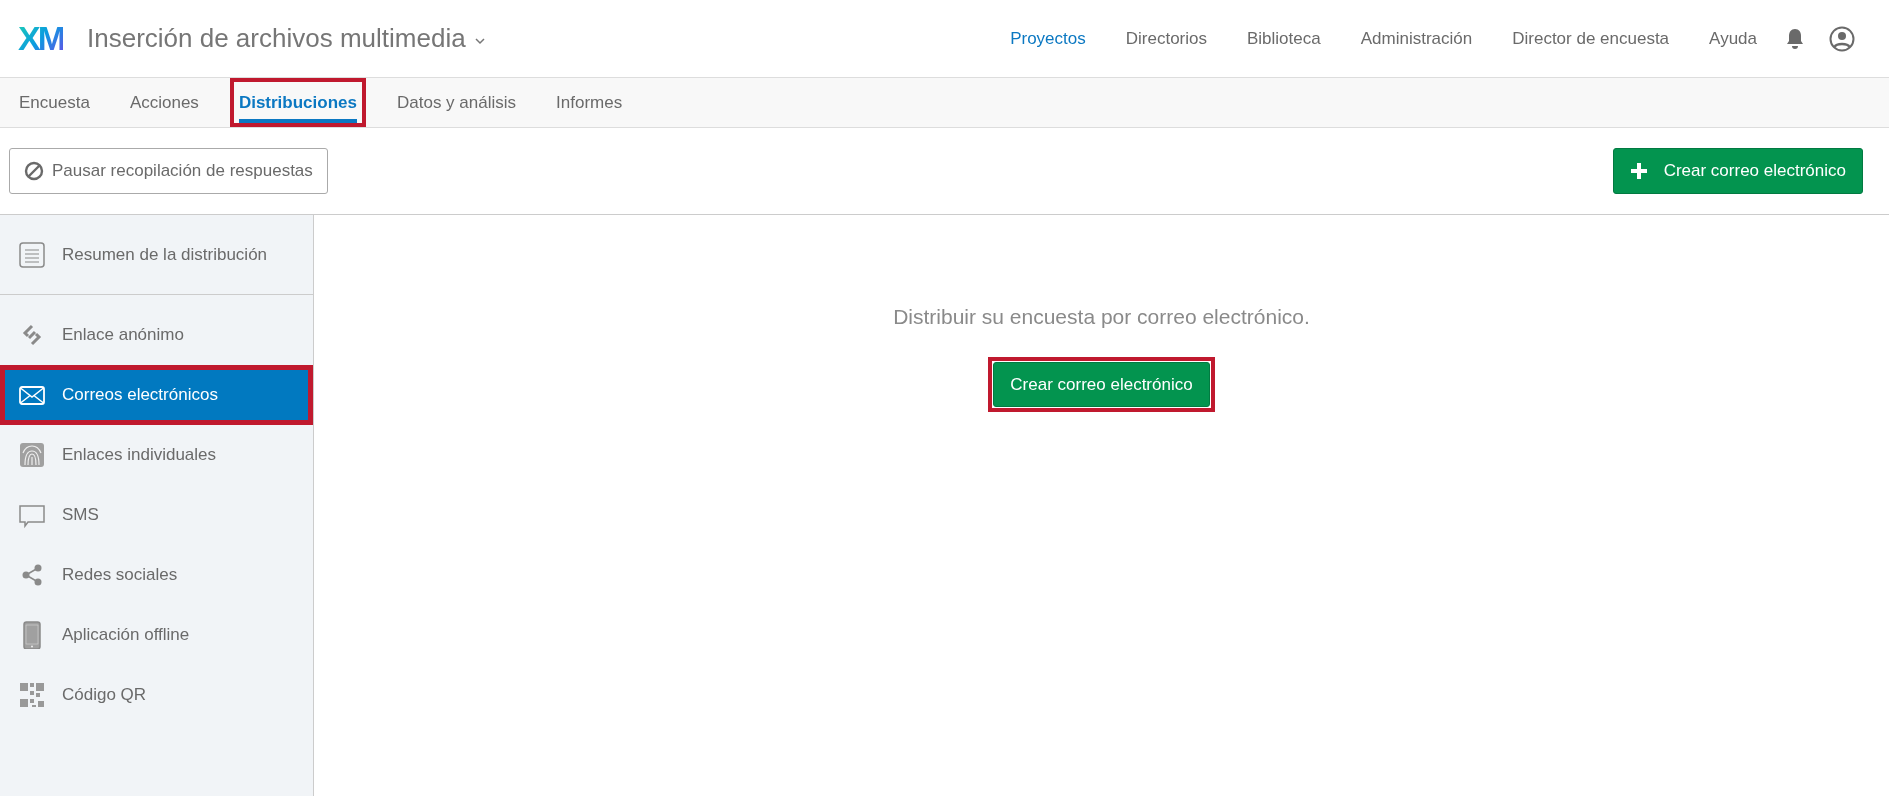 Image resolution: width=1889 pixels, height=797 pixels. What do you see at coordinates (156, 695) in the screenshot?
I see `sidebar-item: Código QR` at bounding box center [156, 695].